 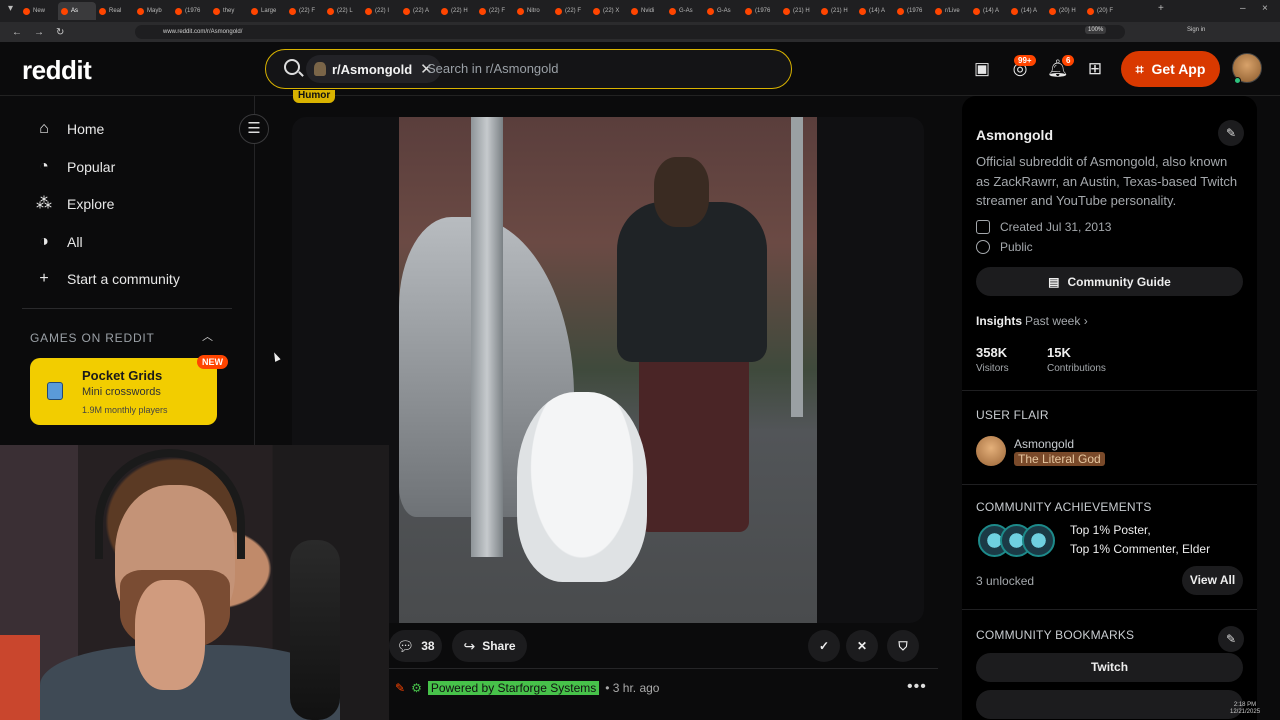 What do you see at coordinates (1056, 321) in the screenshot?
I see `insights-period-dropdown: Past week ›` at bounding box center [1056, 321].